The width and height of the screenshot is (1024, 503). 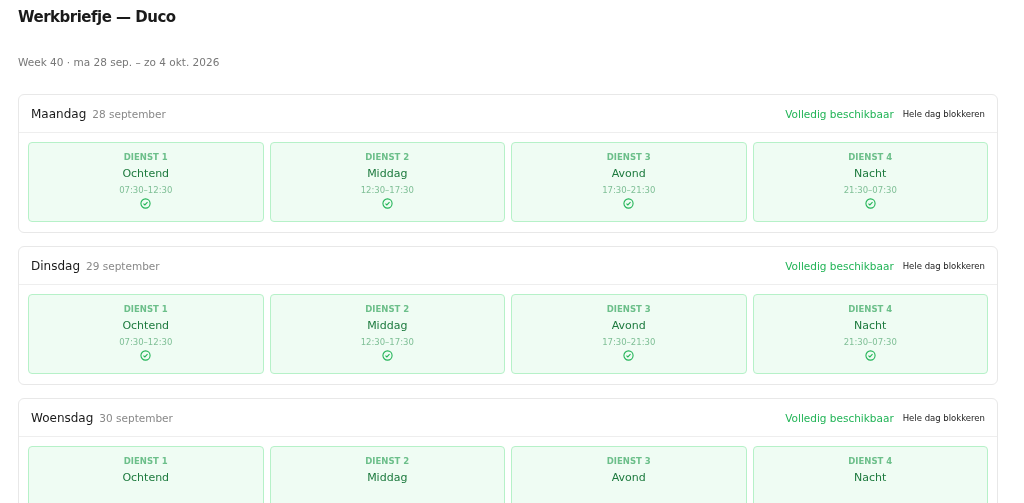 I want to click on shift-slot: DIENST 4 Nacht, so click(x=870, y=474).